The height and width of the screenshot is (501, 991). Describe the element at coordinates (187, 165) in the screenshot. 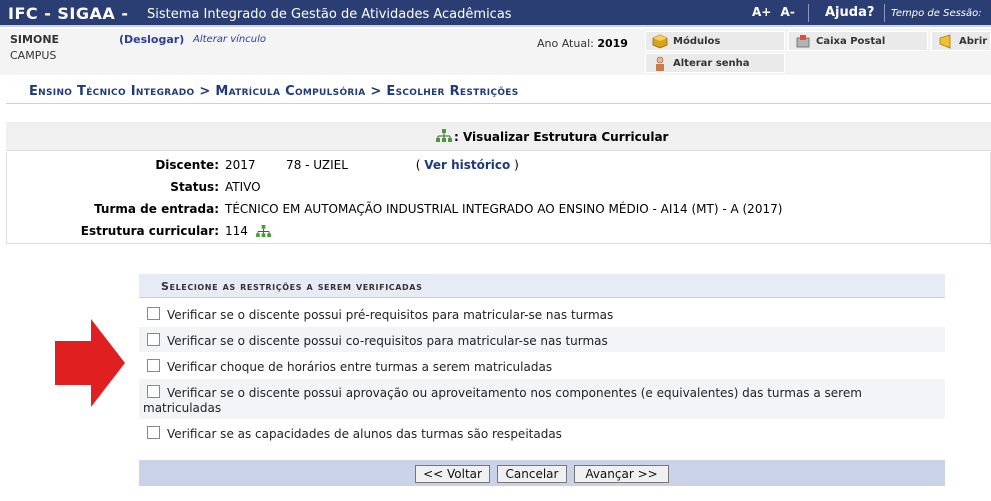

I see `discente-label: Discente:` at that location.